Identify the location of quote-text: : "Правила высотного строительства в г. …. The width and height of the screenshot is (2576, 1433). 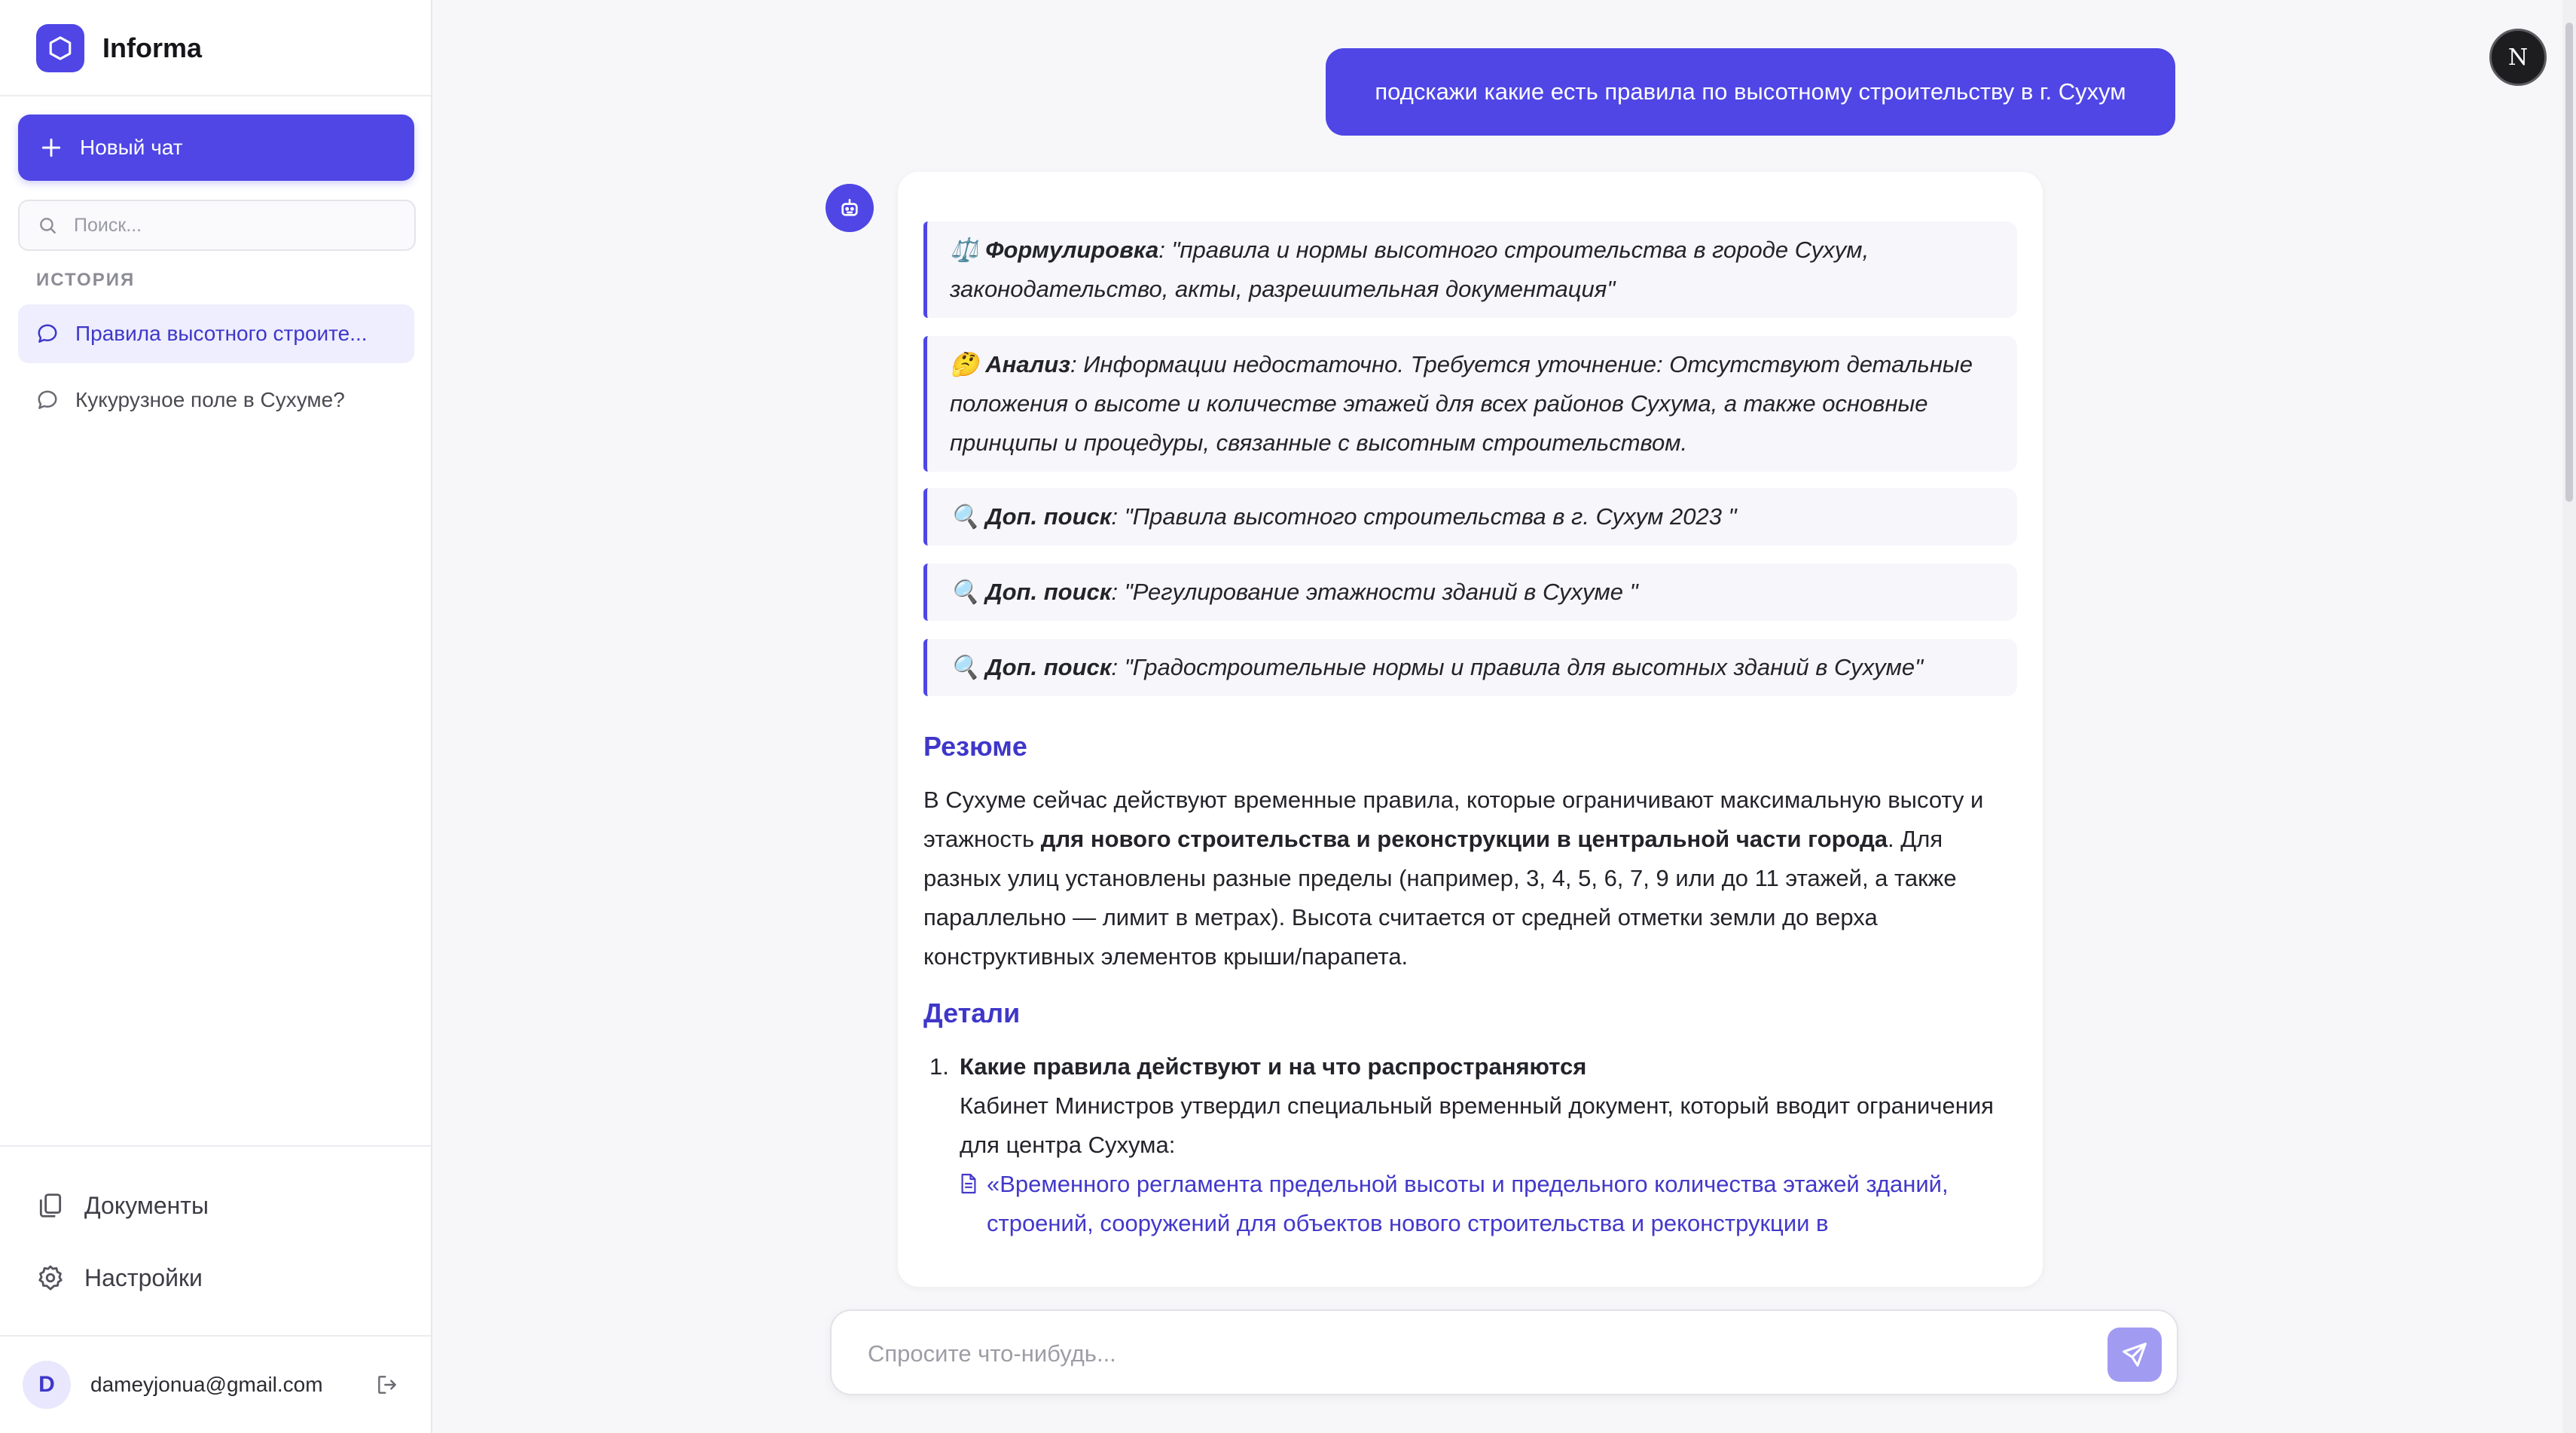
(1424, 516).